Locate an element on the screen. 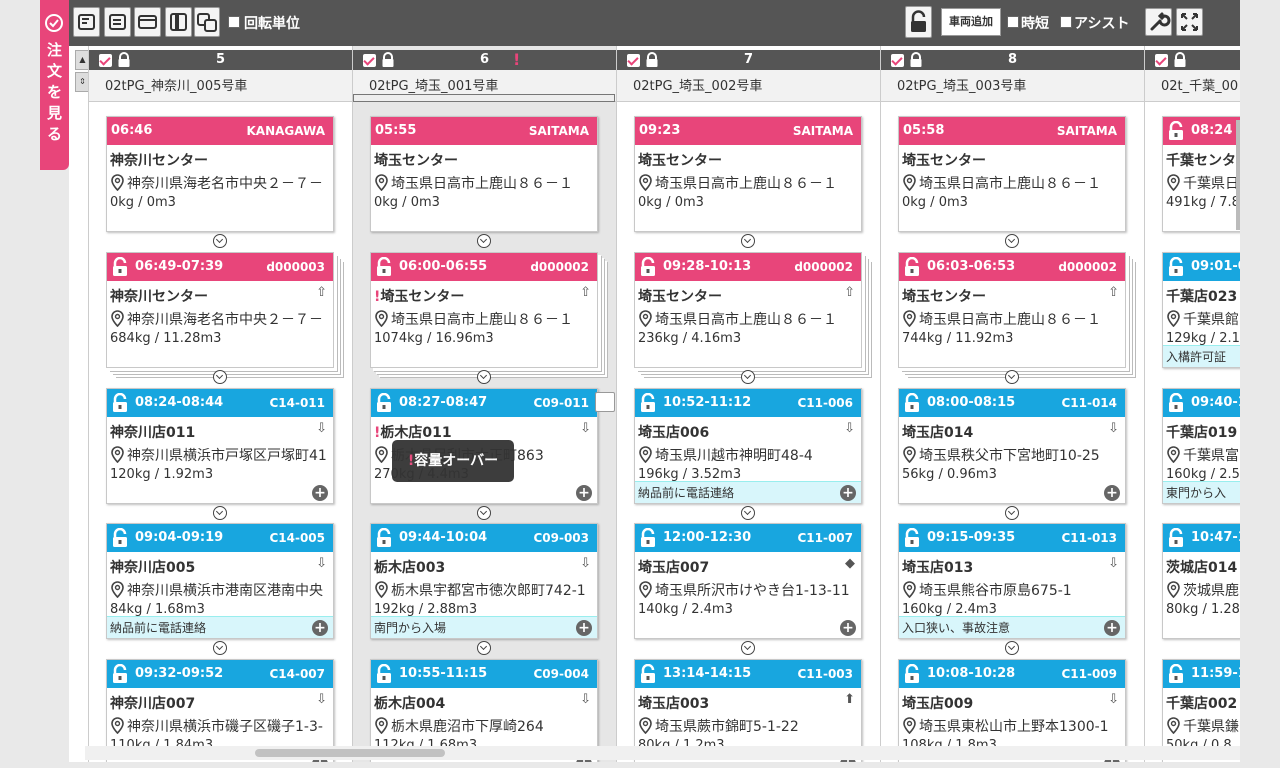  delivery-card: 05:58 SAITAMA 埼玉センター 埼玉県日高市上鹿山８６－１ 0kg / 0m3 is located at coordinates (1012, 174).